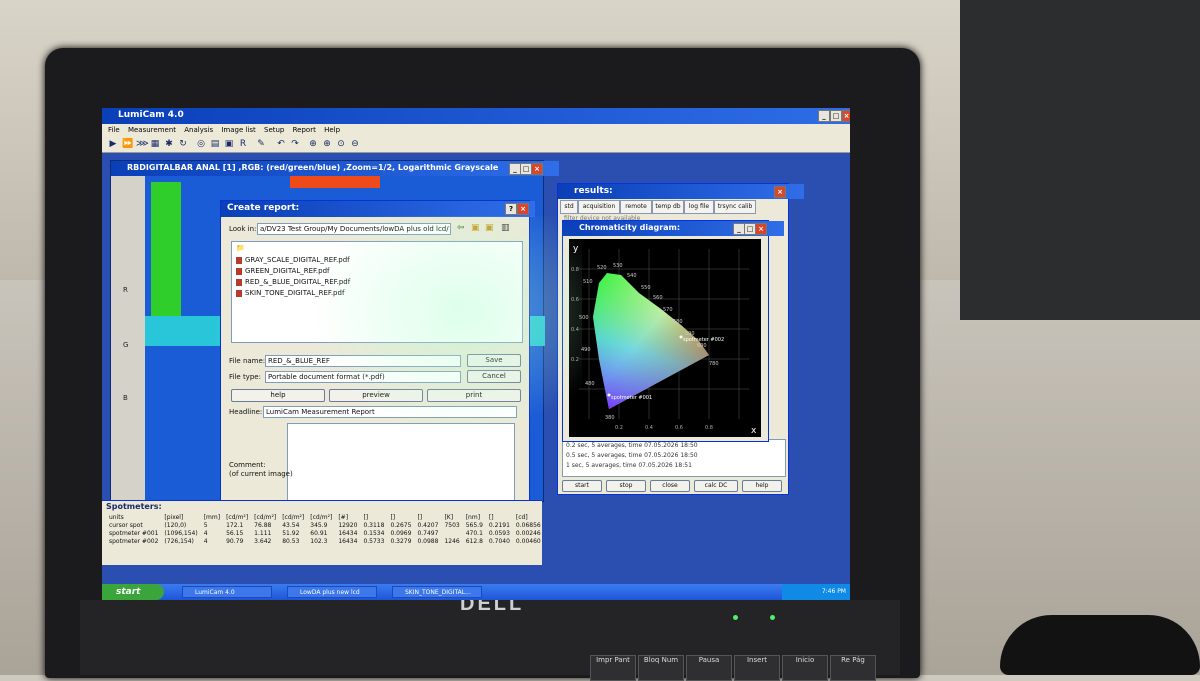 The image size is (1200, 681). What do you see at coordinates (390, 412) in the screenshot?
I see `headline-field: LumiCam Measurement Report` at bounding box center [390, 412].